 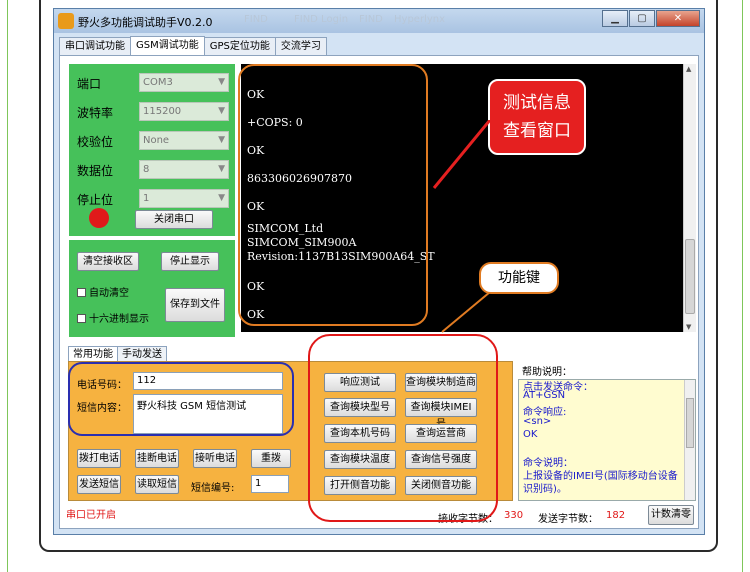 What do you see at coordinates (615, 18) in the screenshot?
I see `minimize-icon: ▁` at bounding box center [615, 18].